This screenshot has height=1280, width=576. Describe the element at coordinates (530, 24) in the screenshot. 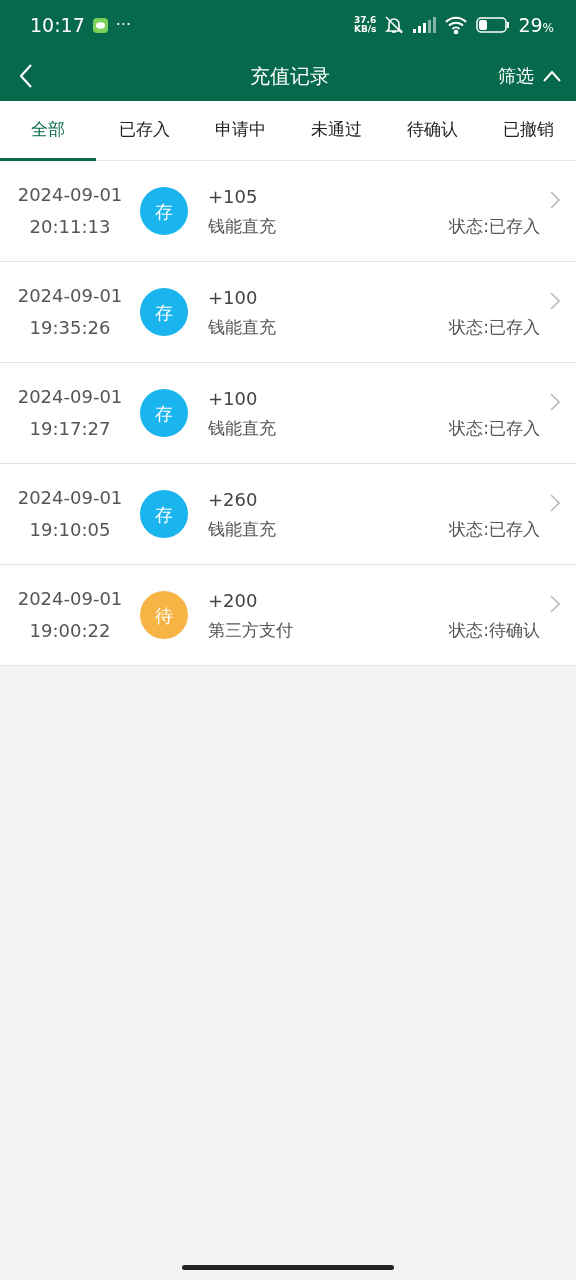

I see `battery-percent: 29` at that location.